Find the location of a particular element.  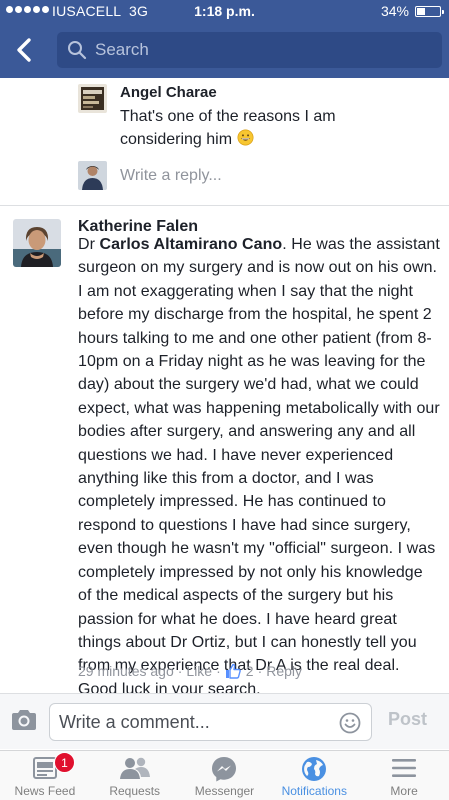

search-input is located at coordinates (255, 50).